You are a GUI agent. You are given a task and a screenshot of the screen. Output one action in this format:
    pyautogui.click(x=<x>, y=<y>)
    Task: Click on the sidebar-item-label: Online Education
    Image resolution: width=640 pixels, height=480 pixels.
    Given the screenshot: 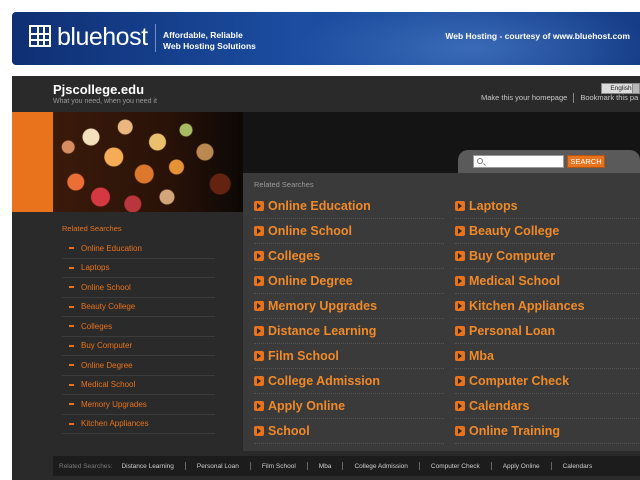 What is the action you would take?
    pyautogui.click(x=111, y=248)
    